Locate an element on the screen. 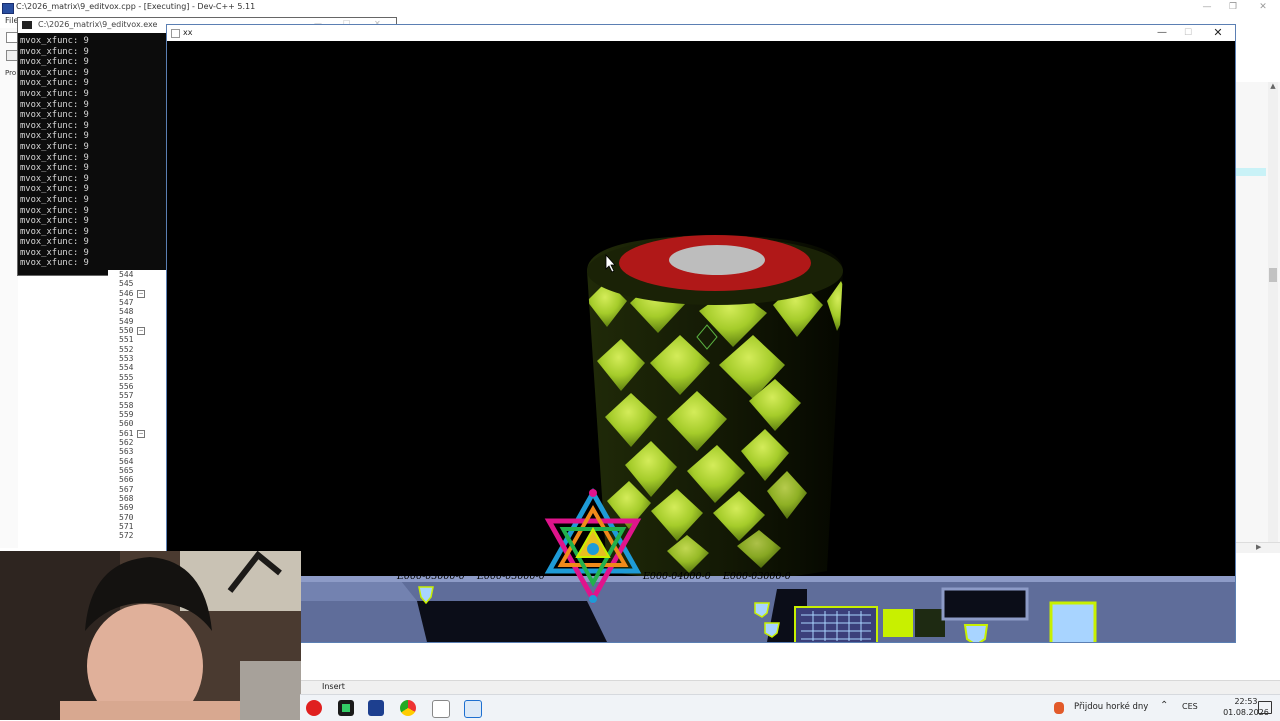 Image resolution: width=1280 pixels, height=721 pixels. webcam-image is located at coordinates (150, 635).